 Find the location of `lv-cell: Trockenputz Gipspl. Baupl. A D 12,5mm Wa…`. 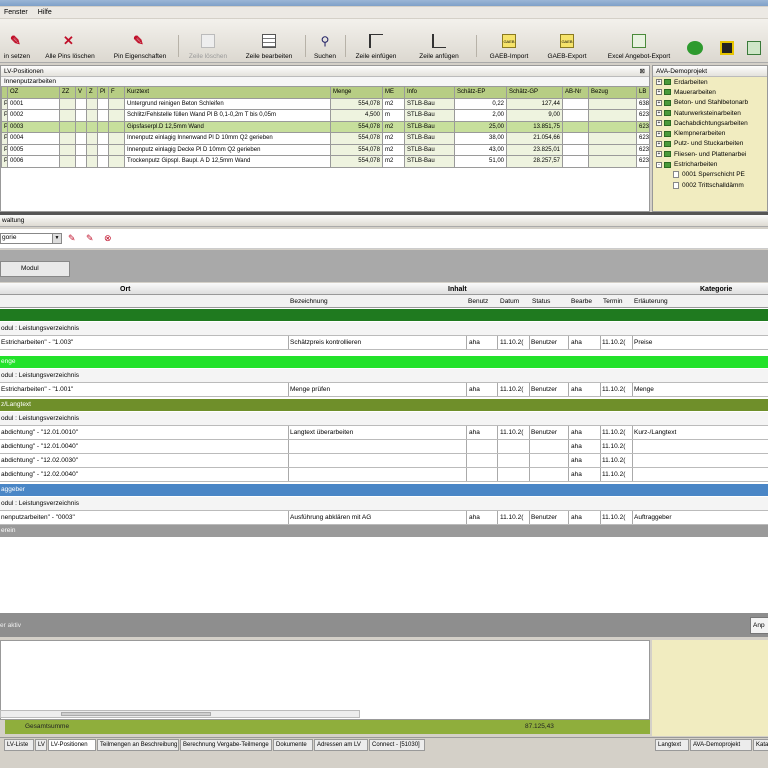

lv-cell: Trockenputz Gipspl. Baupl. A D 12,5mm Wa… is located at coordinates (227, 161).